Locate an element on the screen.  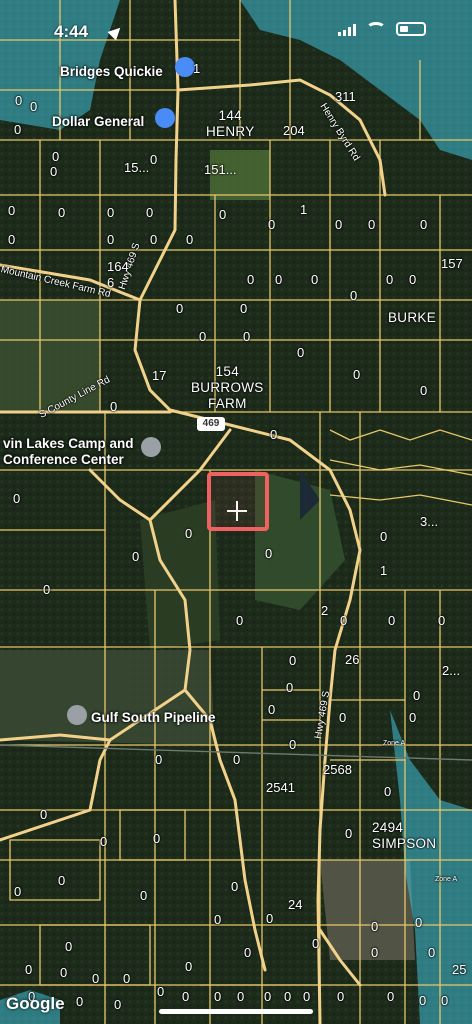
shopping-basket-icon is located at coordinates (165, 118).